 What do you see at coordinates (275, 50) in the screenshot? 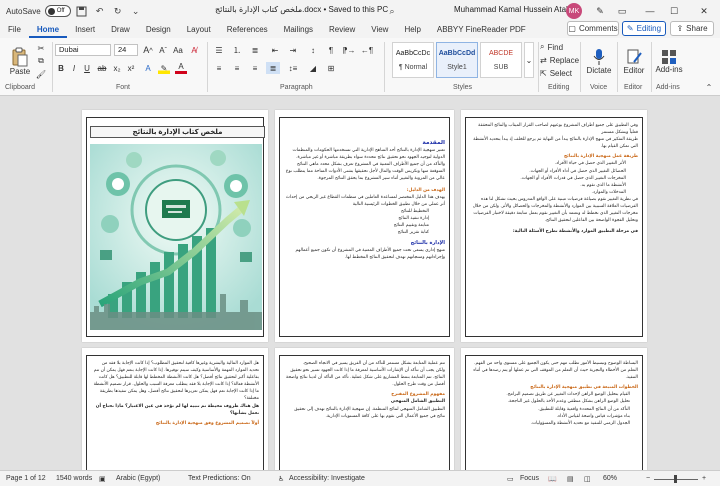
I see `decrease-indent-icon: ⇤` at bounding box center [275, 50].